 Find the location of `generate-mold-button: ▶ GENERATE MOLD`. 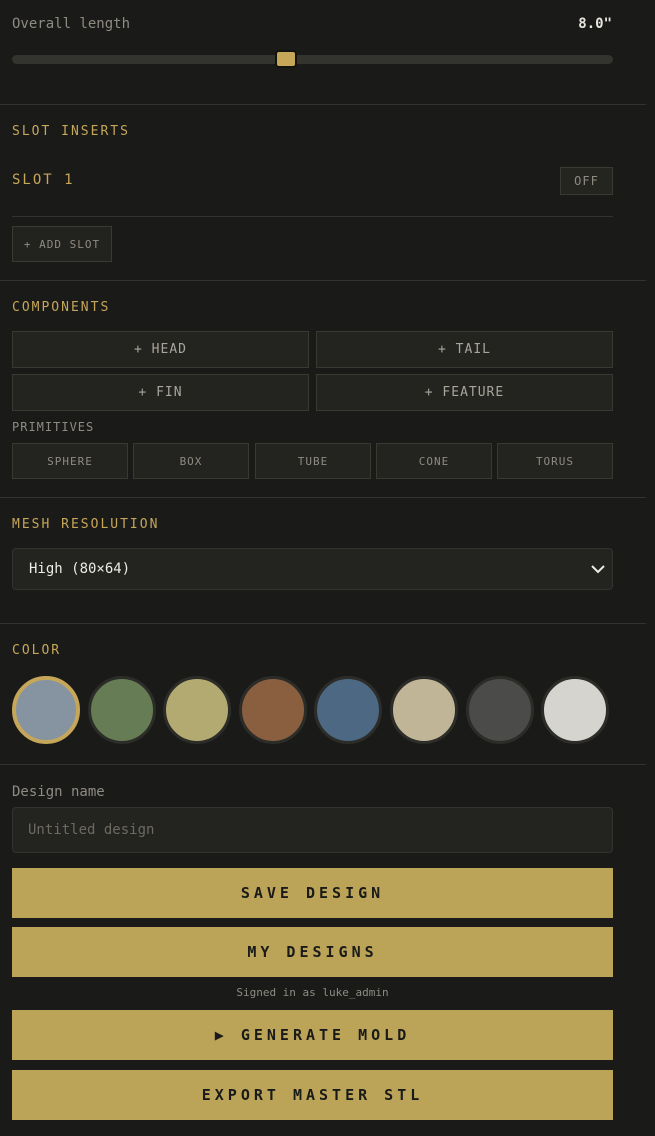

generate-mold-button: ▶ GENERATE MOLD is located at coordinates (312, 1035).